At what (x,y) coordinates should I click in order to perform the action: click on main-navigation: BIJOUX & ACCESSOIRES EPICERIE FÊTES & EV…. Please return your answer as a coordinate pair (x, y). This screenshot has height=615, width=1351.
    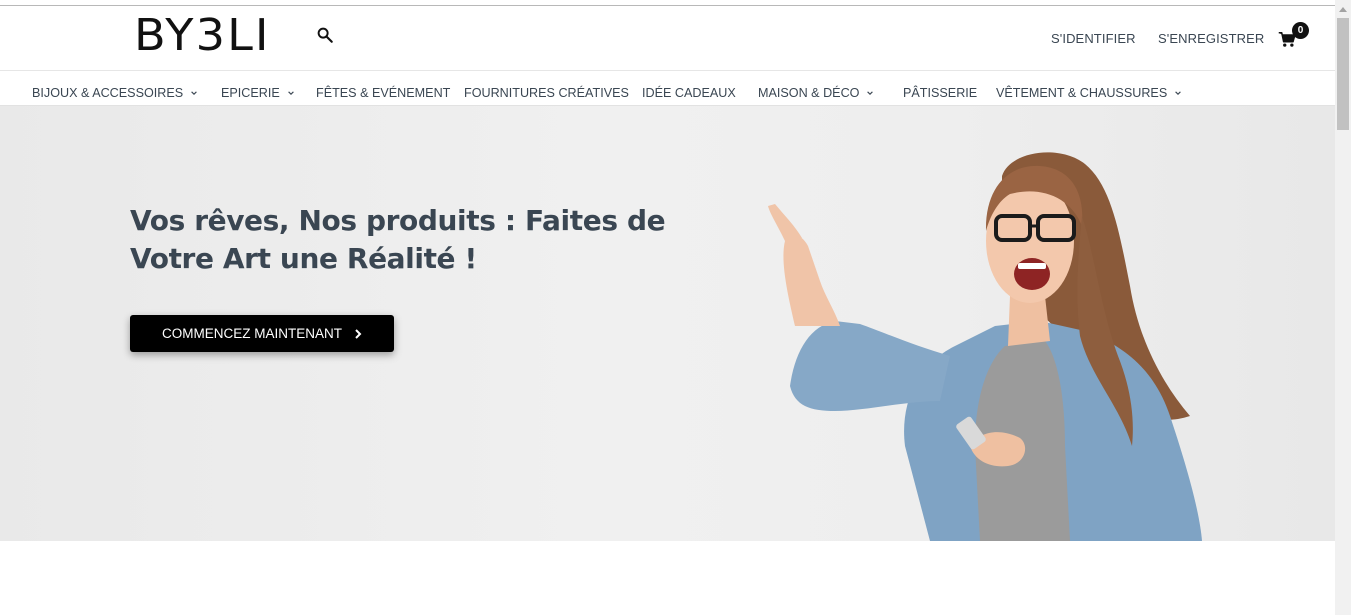
    Looking at the image, I should click on (667, 89).